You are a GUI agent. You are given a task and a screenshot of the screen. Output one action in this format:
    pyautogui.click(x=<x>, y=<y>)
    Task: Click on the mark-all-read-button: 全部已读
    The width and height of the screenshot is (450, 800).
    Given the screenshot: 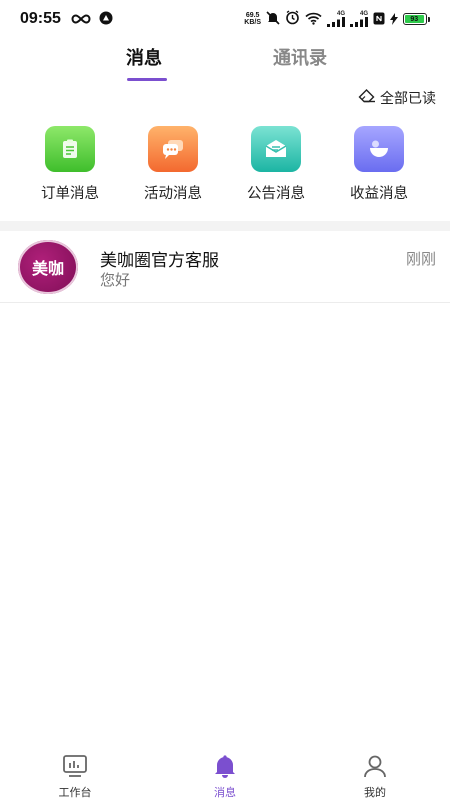 What is the action you would take?
    pyautogui.click(x=397, y=98)
    